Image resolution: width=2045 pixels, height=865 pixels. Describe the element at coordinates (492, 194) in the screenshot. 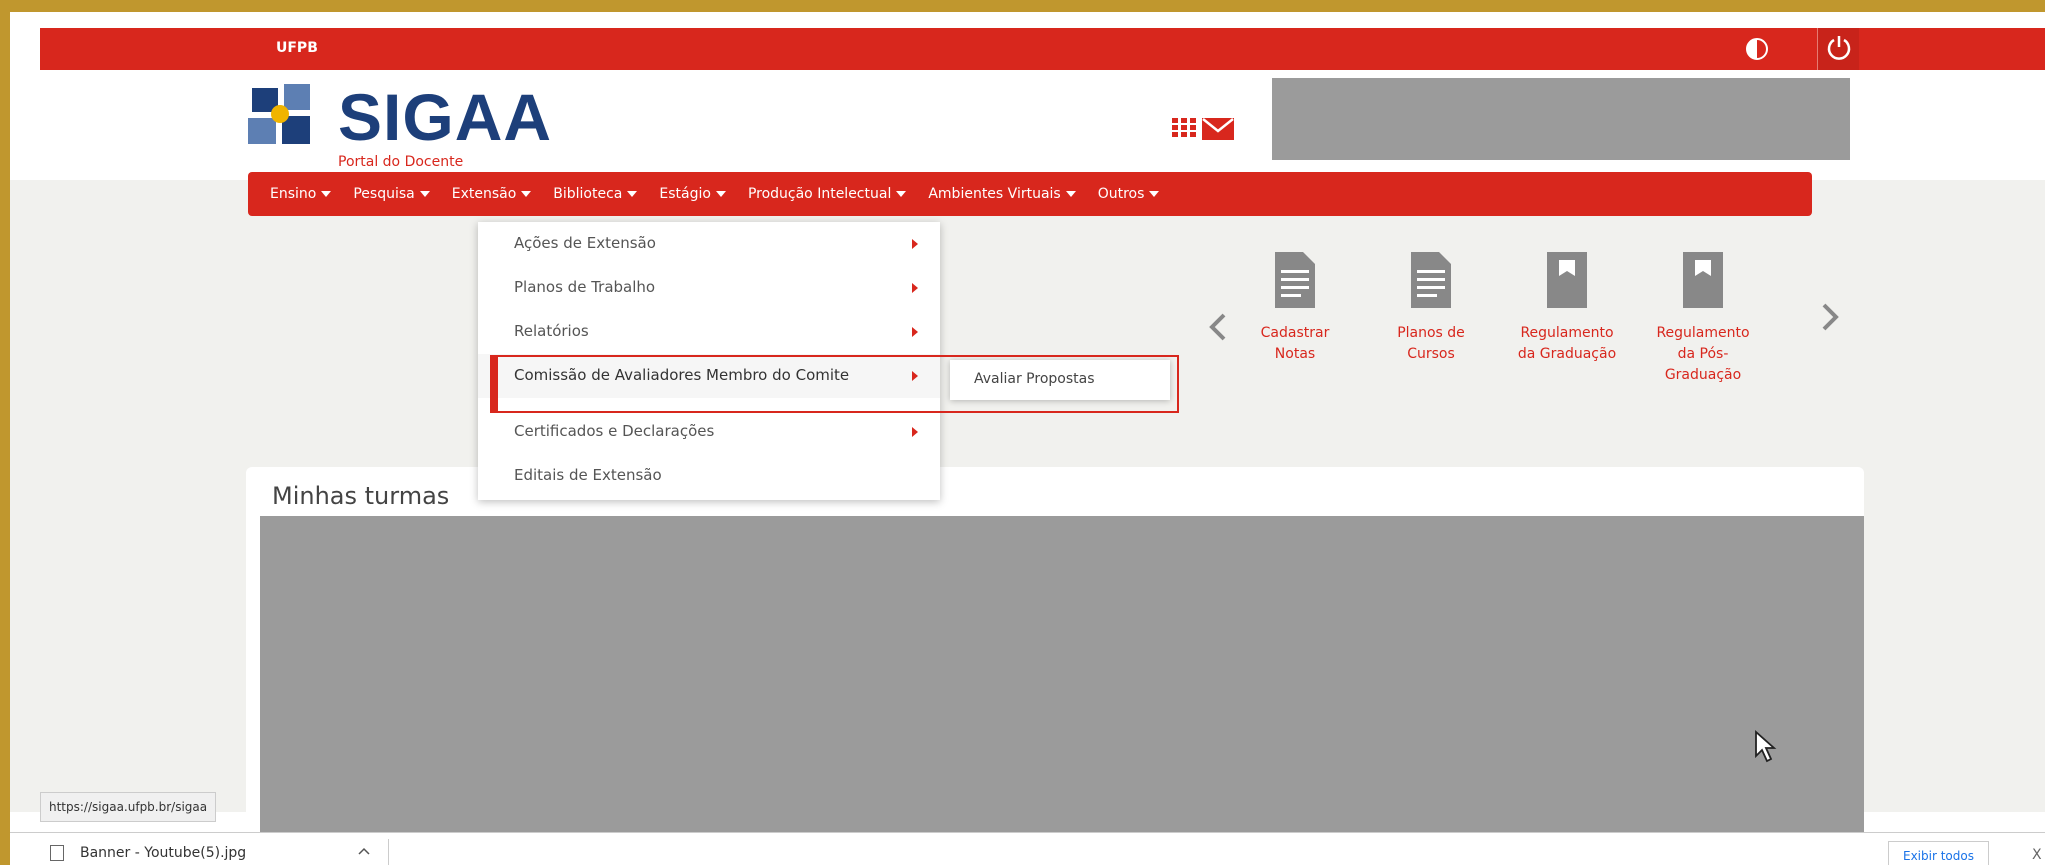

I see `menu-extensao: Extensão` at that location.